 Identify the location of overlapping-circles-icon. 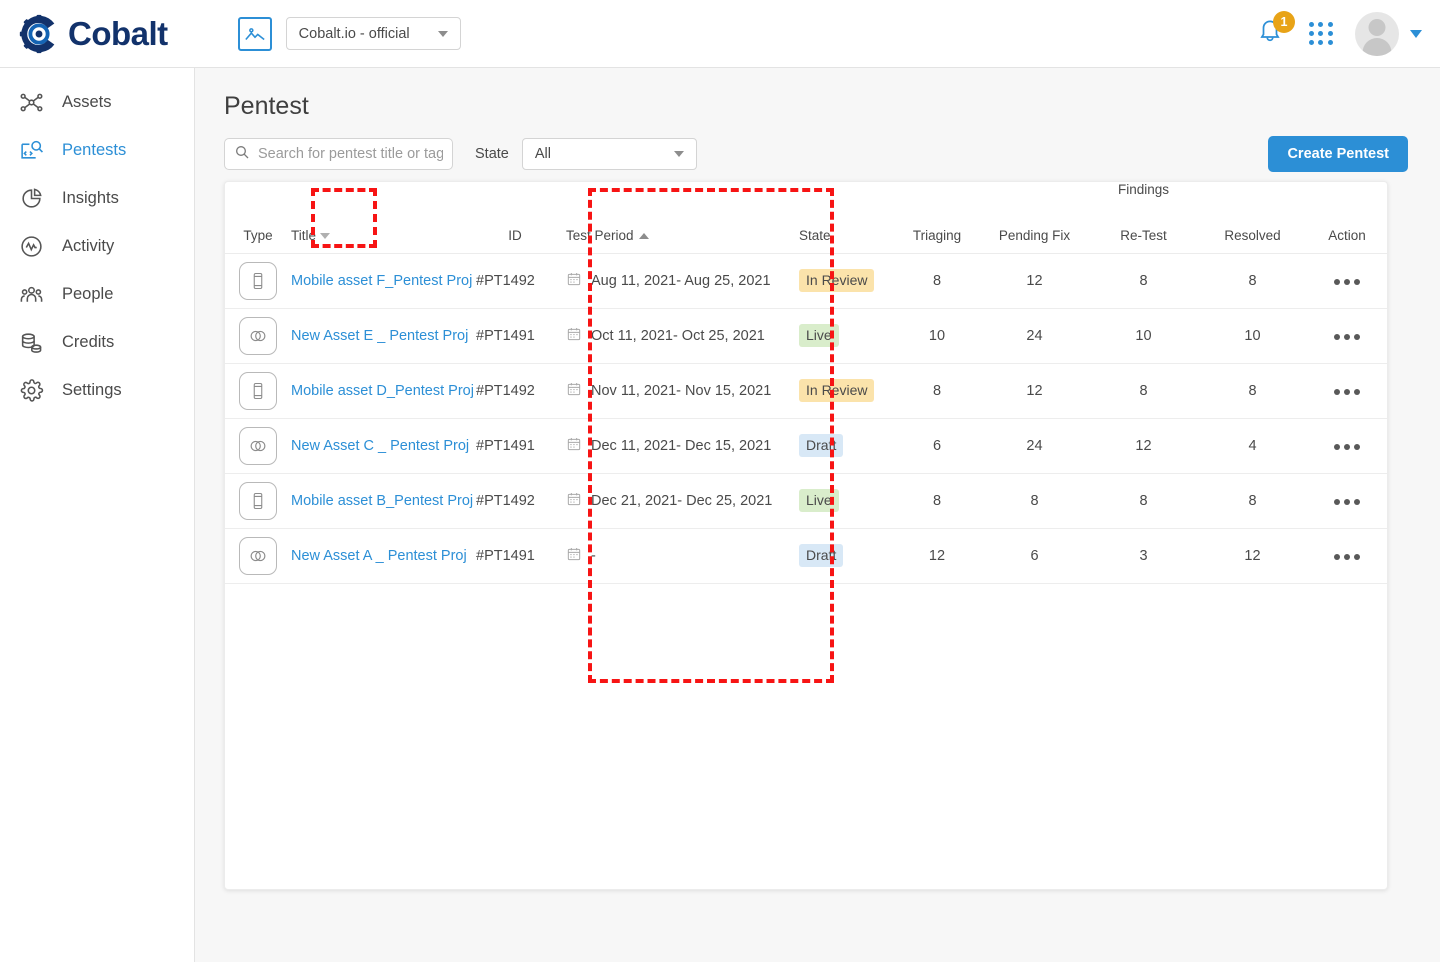
(258, 555).